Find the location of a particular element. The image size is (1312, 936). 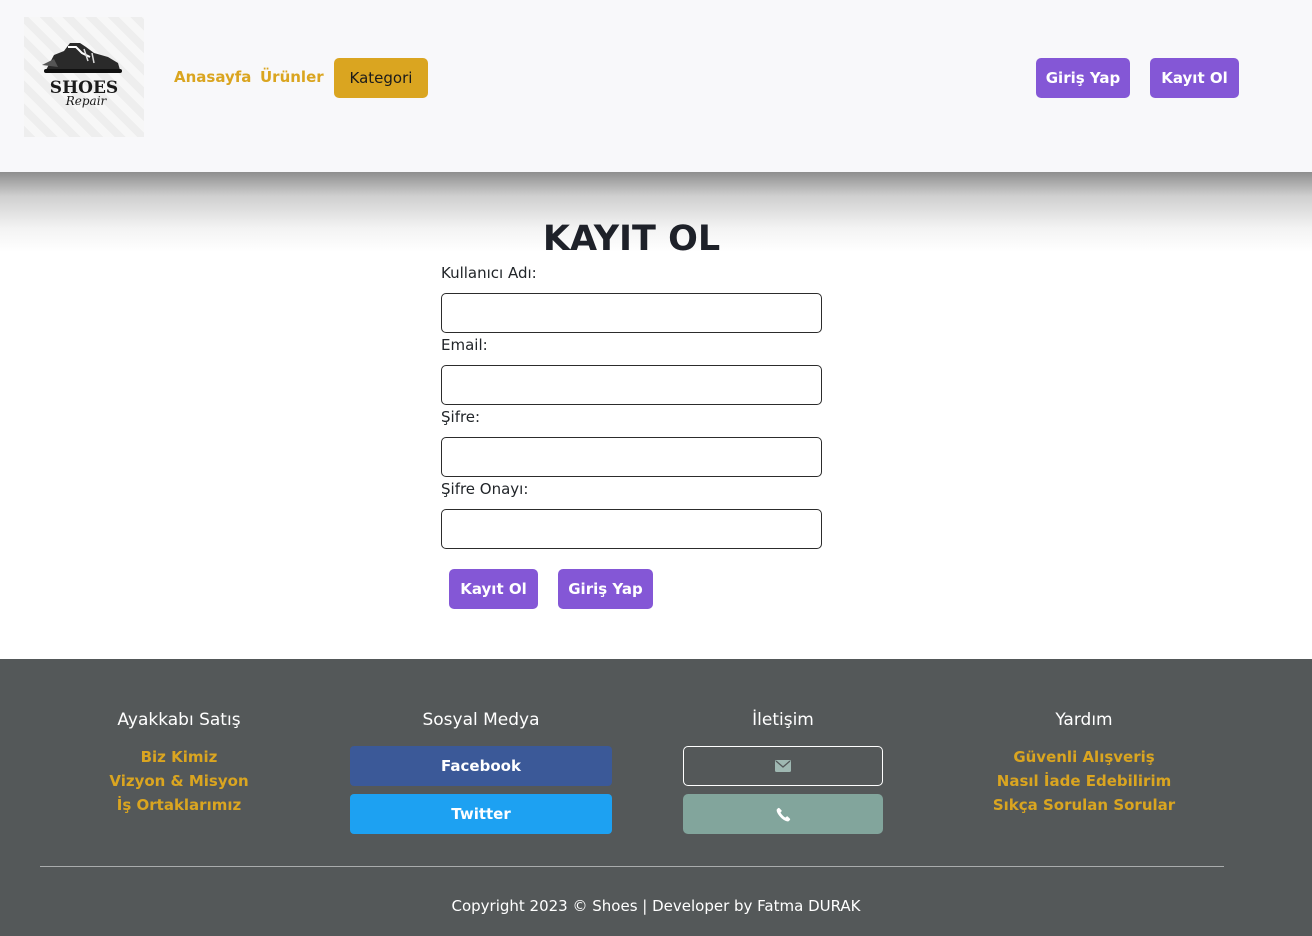

footer-link-vision: Vizyon & Misyon is located at coordinates (179, 781).